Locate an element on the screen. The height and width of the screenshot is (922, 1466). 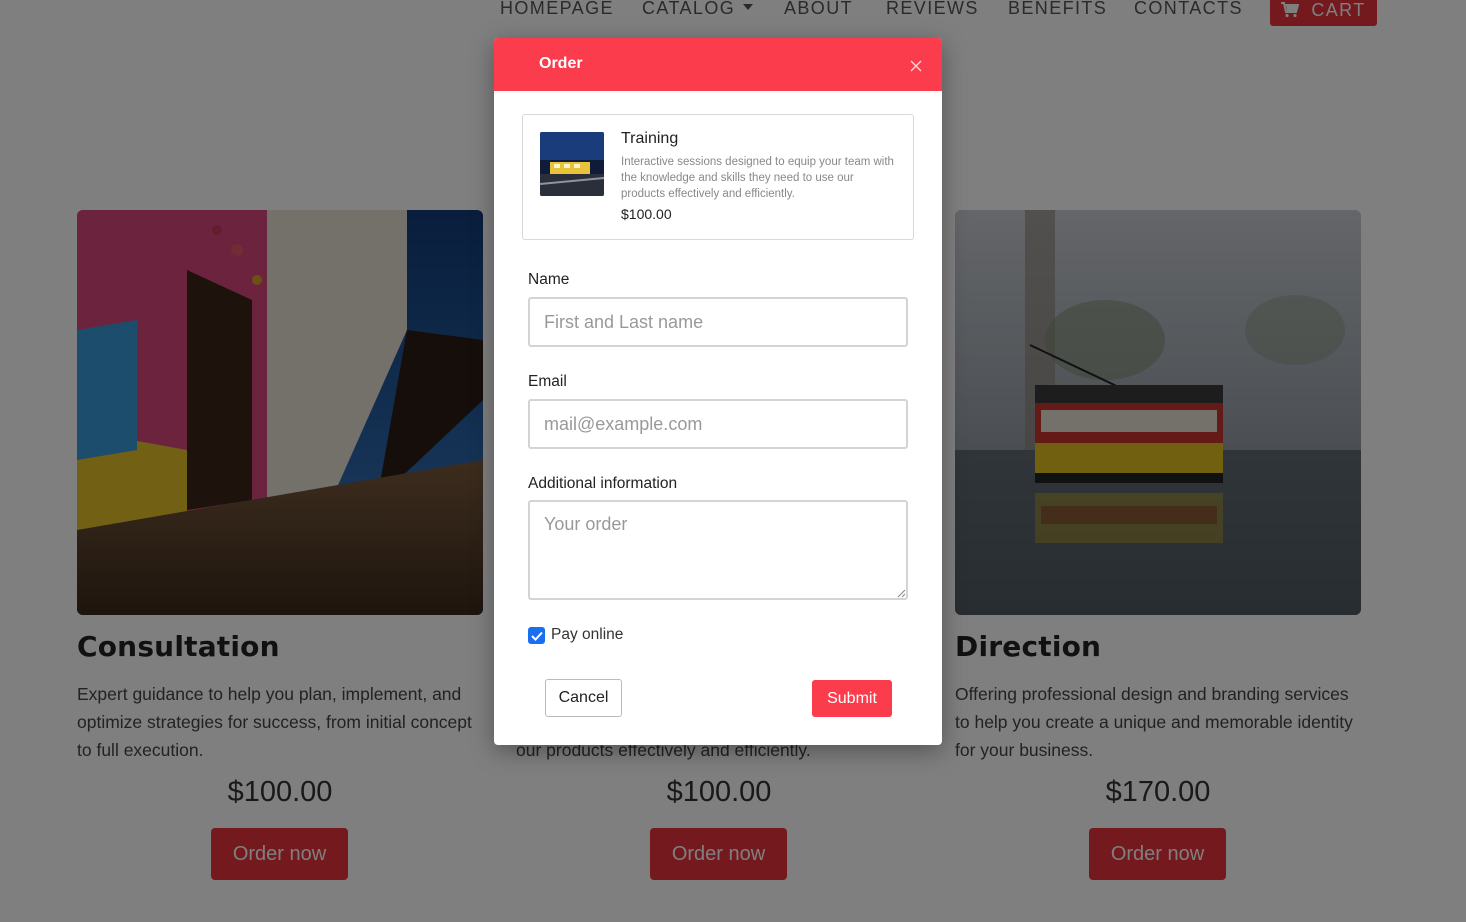
product-price: $100.00 is located at coordinates (646, 214).